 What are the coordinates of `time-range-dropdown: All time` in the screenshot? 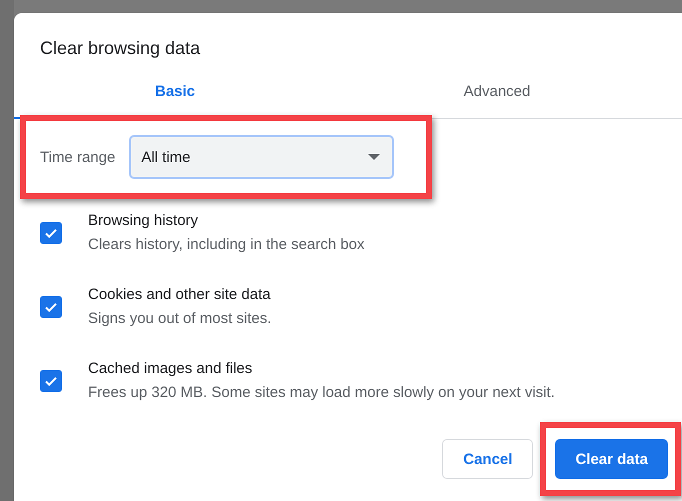 It's located at (261, 157).